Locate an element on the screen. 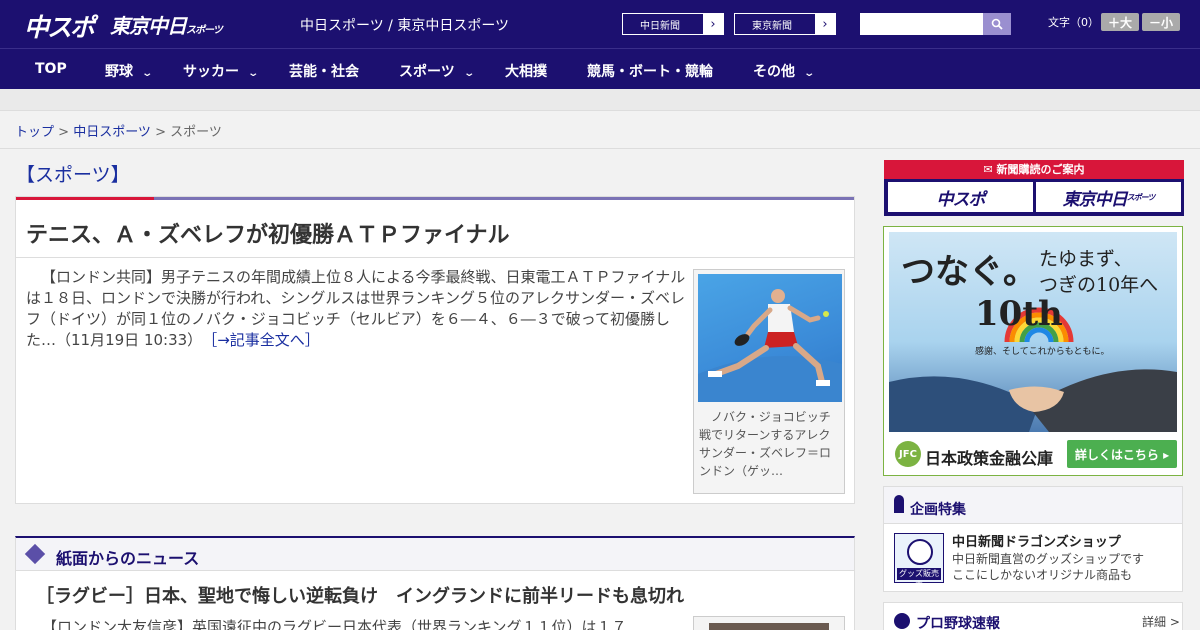 This screenshot has height=630, width=1200. nav-label: 大相撲 is located at coordinates (526, 72).